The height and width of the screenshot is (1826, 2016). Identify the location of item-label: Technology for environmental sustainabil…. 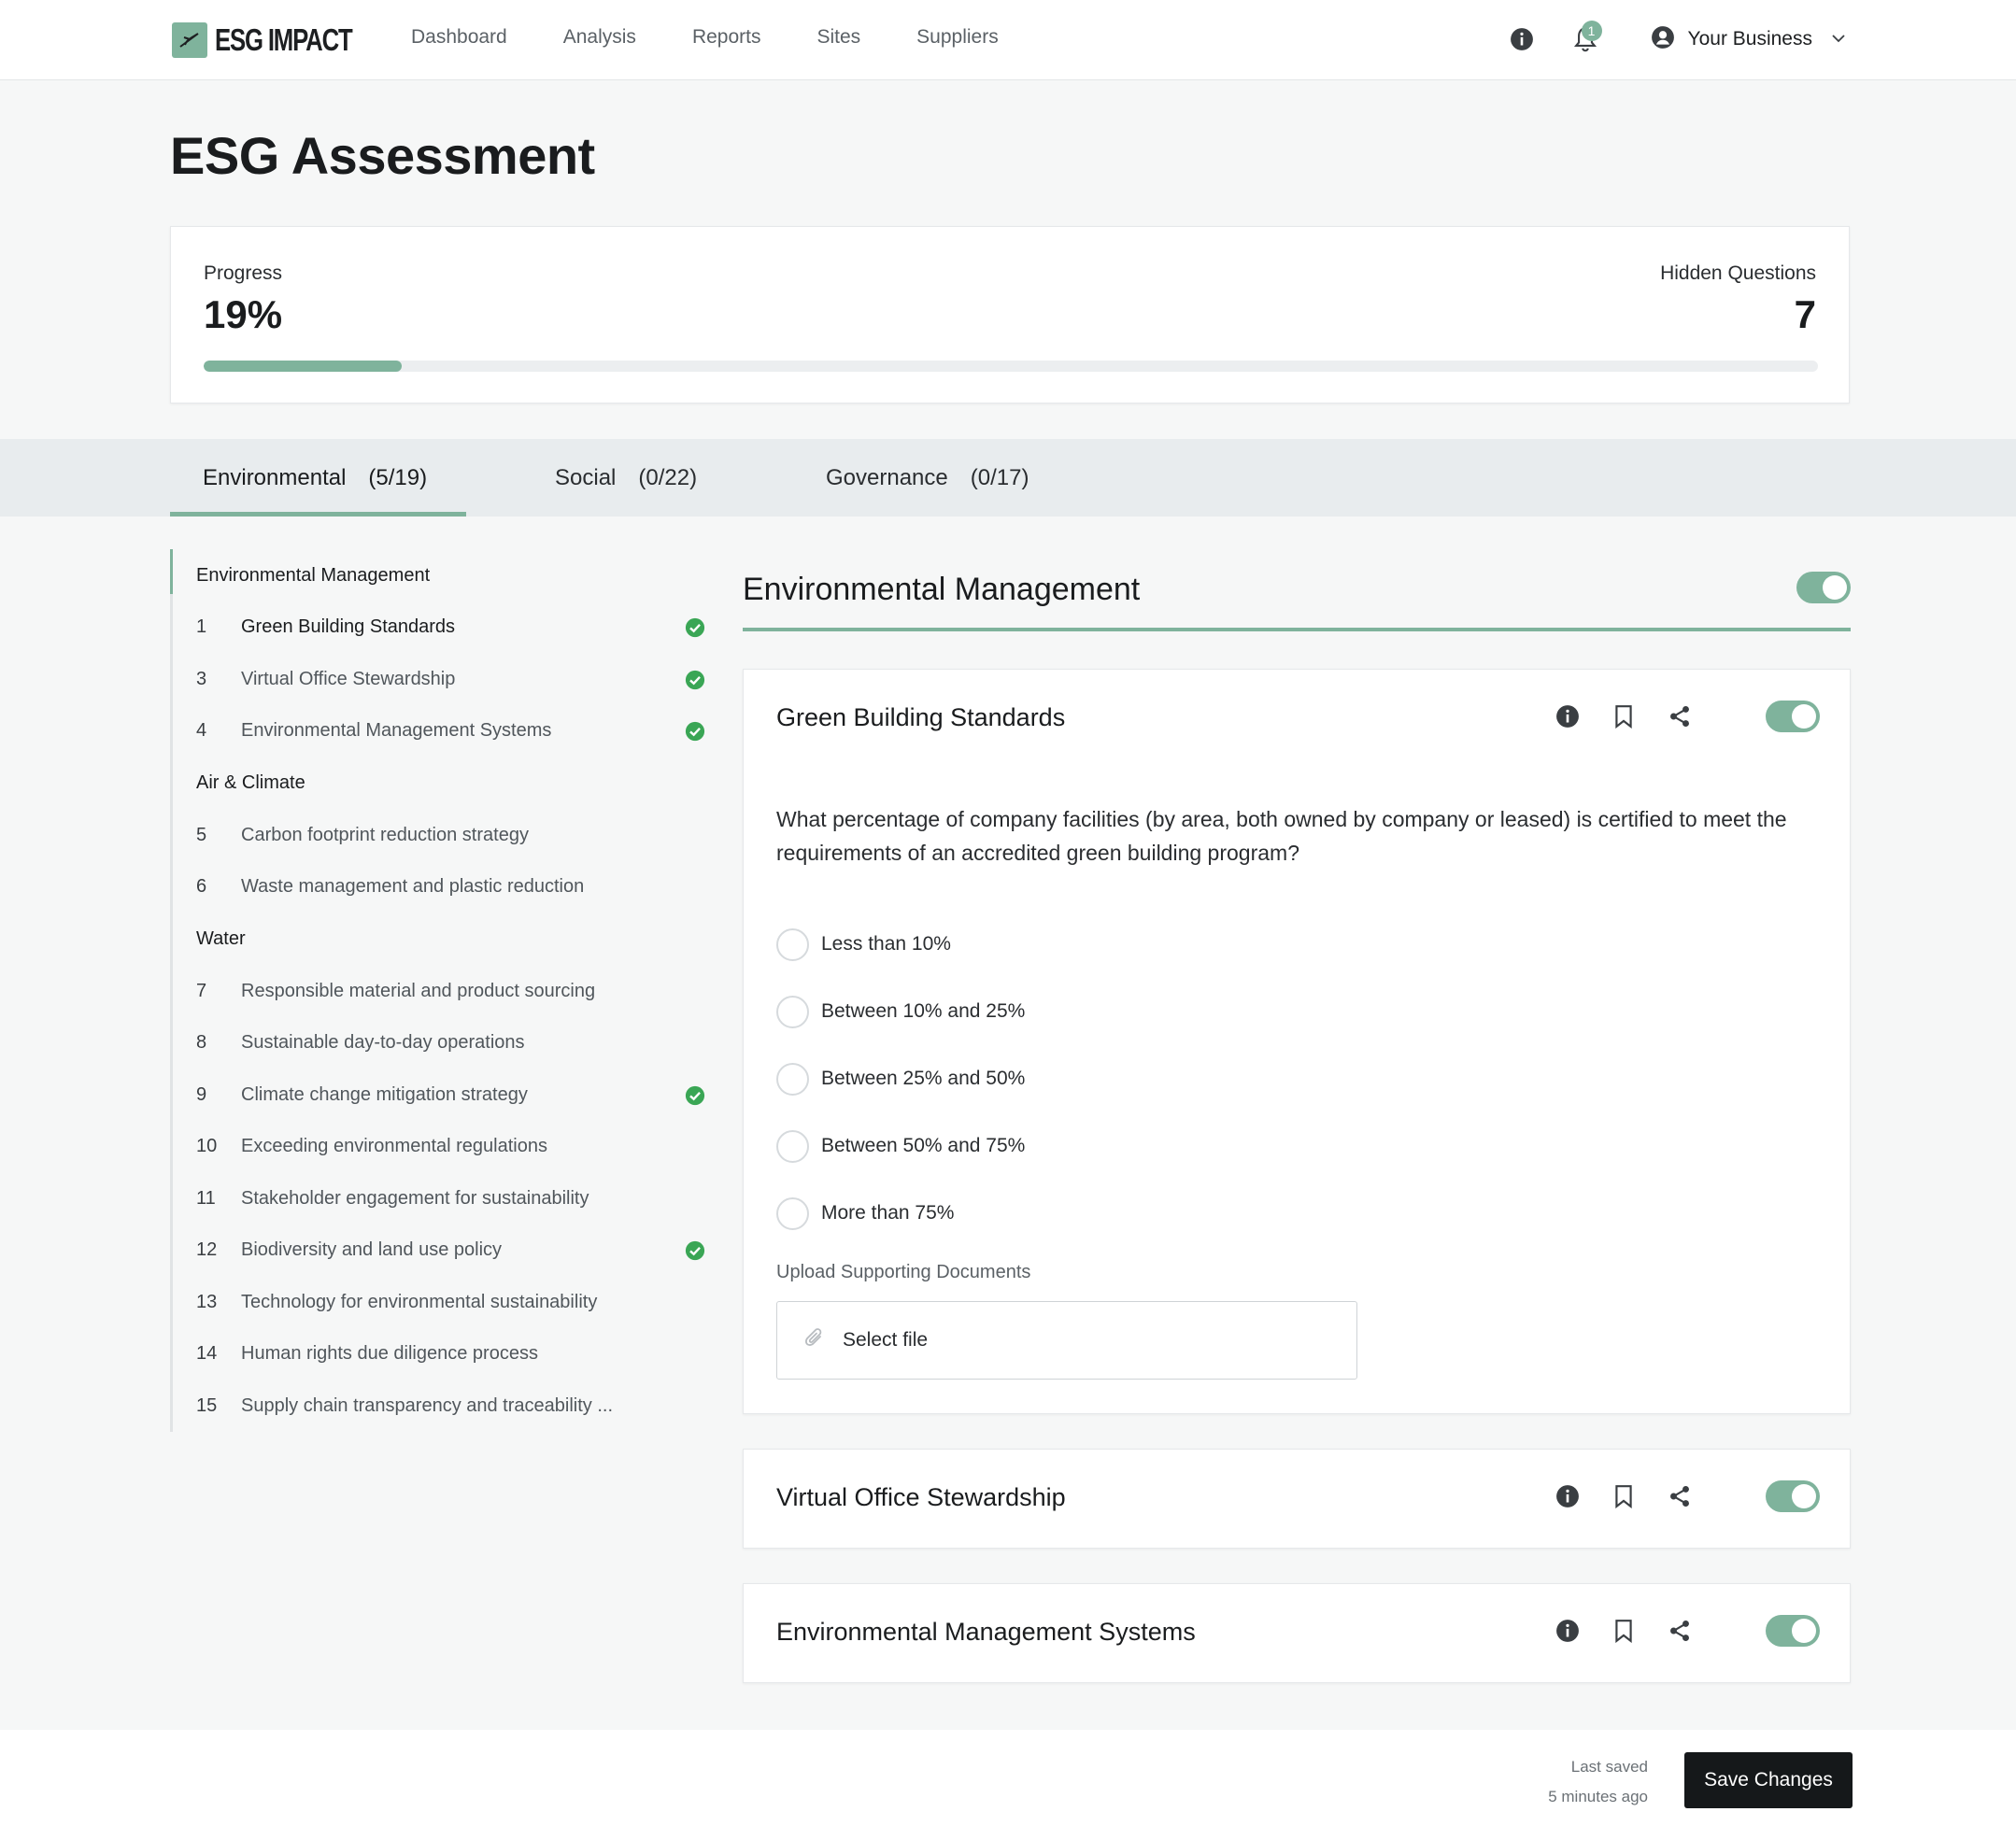
(419, 1301).